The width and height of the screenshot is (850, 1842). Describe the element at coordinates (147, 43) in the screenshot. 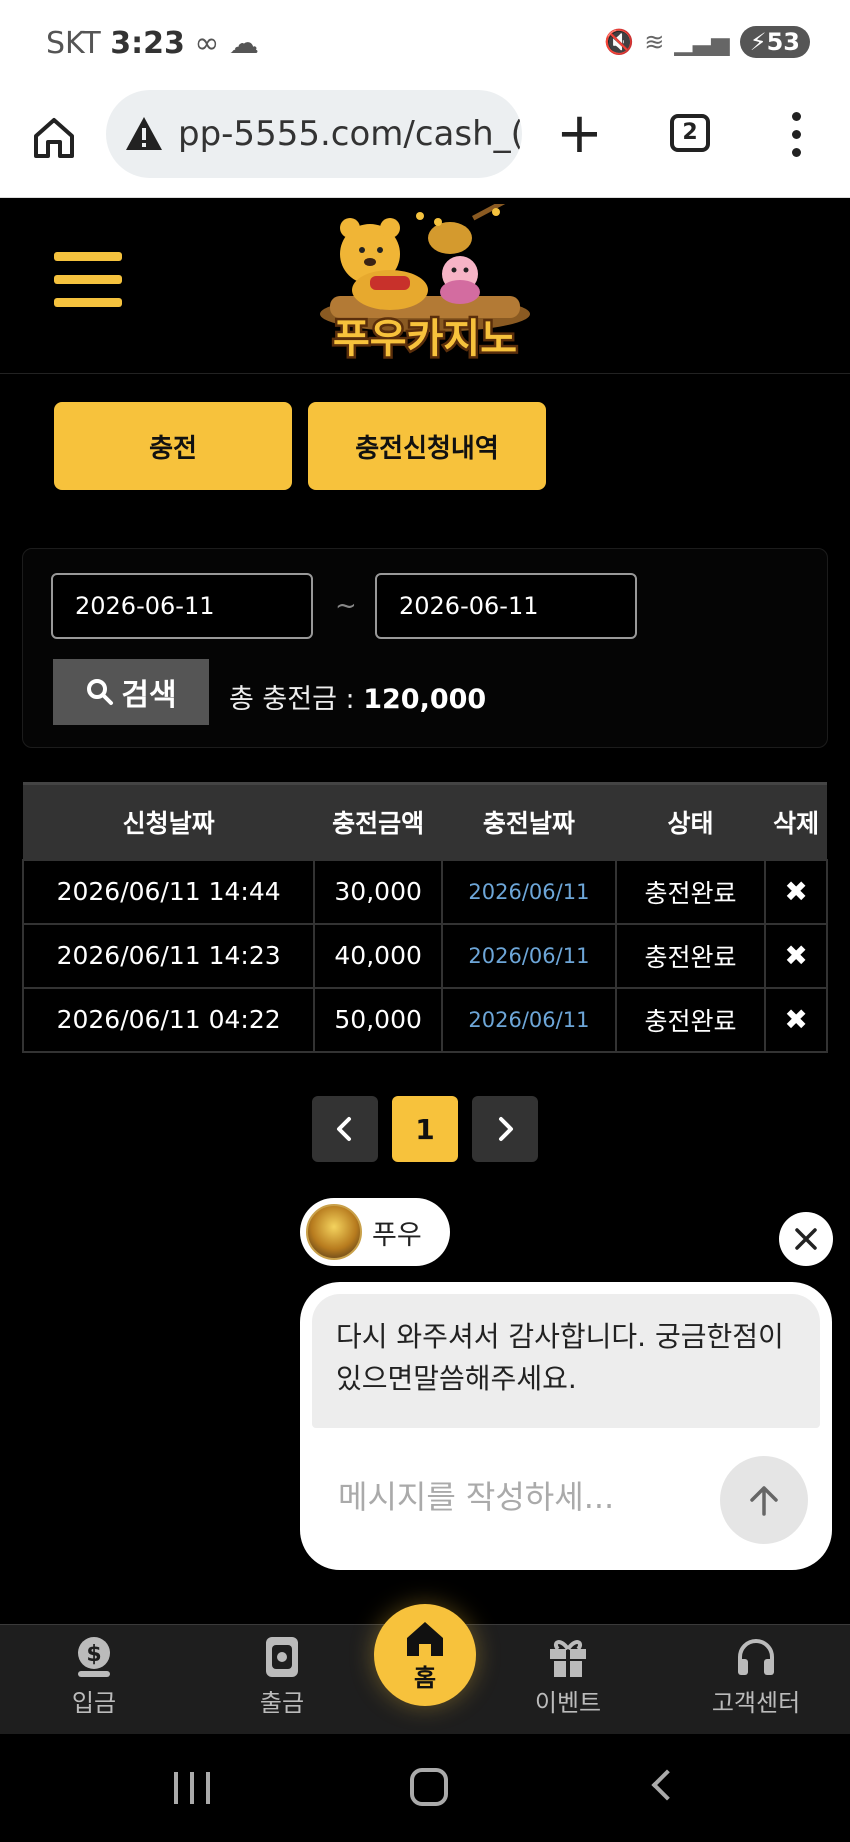

I see `clock: 3:23` at that location.